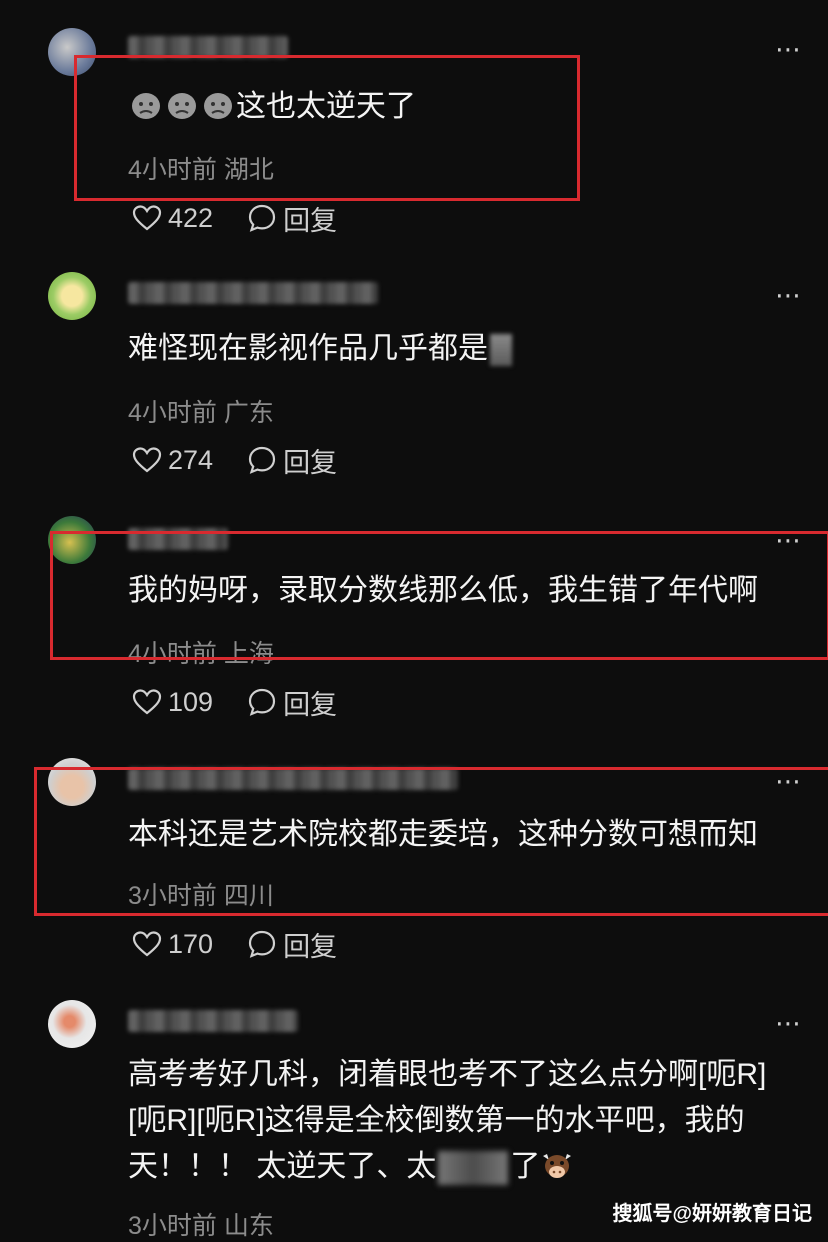 The width and height of the screenshot is (828, 1242). I want to click on like-button: 274, so click(172, 460).